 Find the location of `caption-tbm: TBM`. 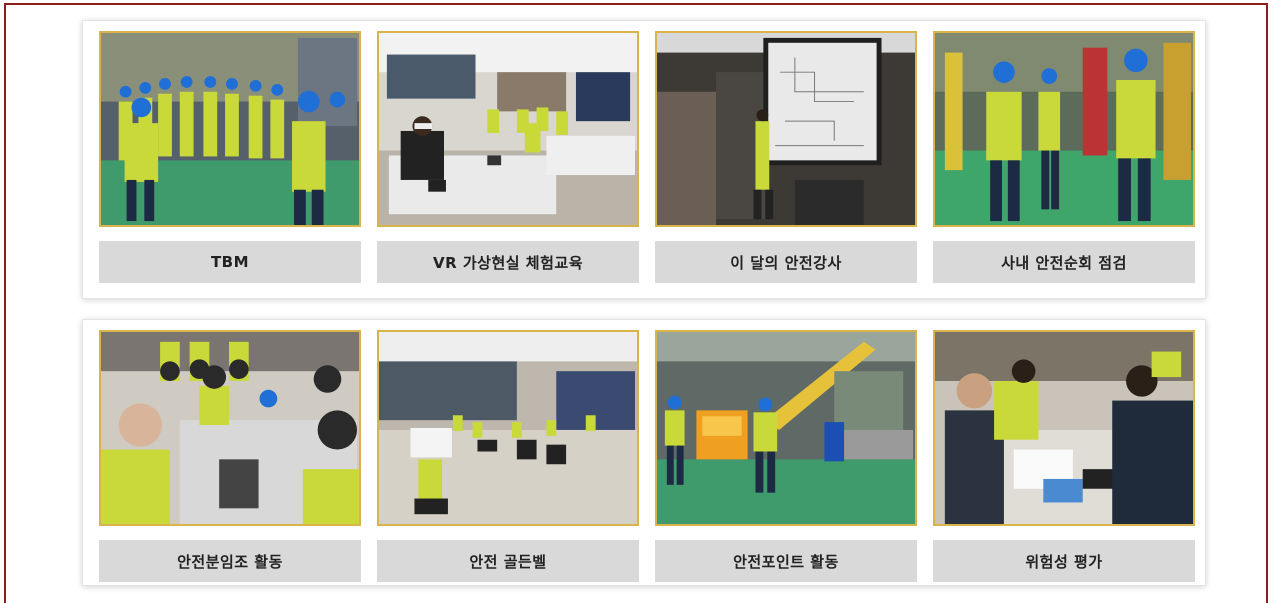

caption-tbm: TBM is located at coordinates (230, 262).